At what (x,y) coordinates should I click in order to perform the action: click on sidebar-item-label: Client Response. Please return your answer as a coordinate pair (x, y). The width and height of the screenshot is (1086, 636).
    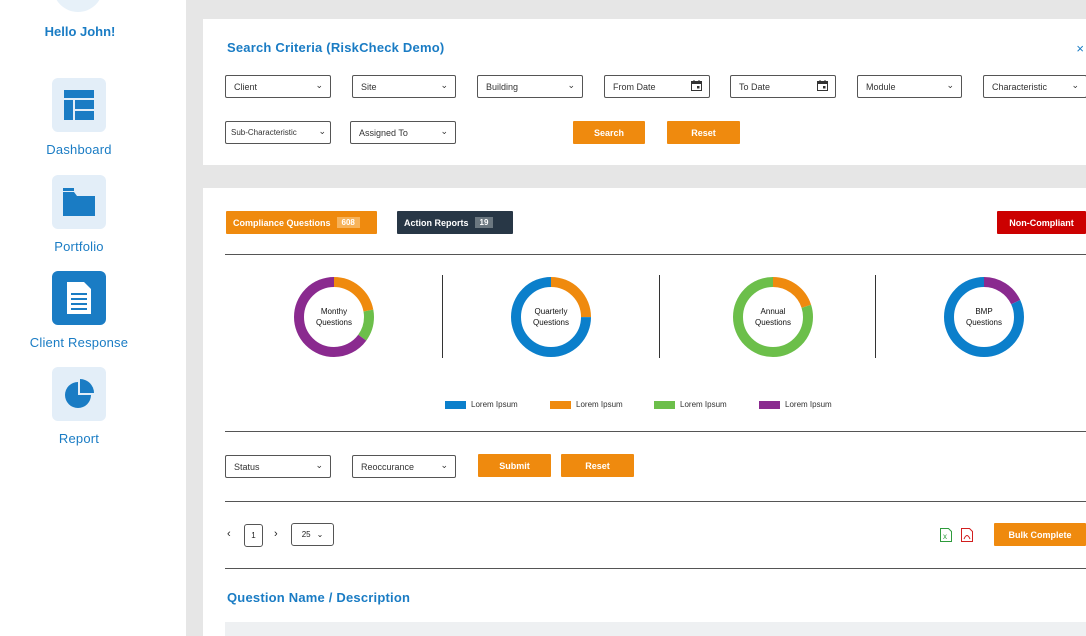
    Looking at the image, I should click on (79, 342).